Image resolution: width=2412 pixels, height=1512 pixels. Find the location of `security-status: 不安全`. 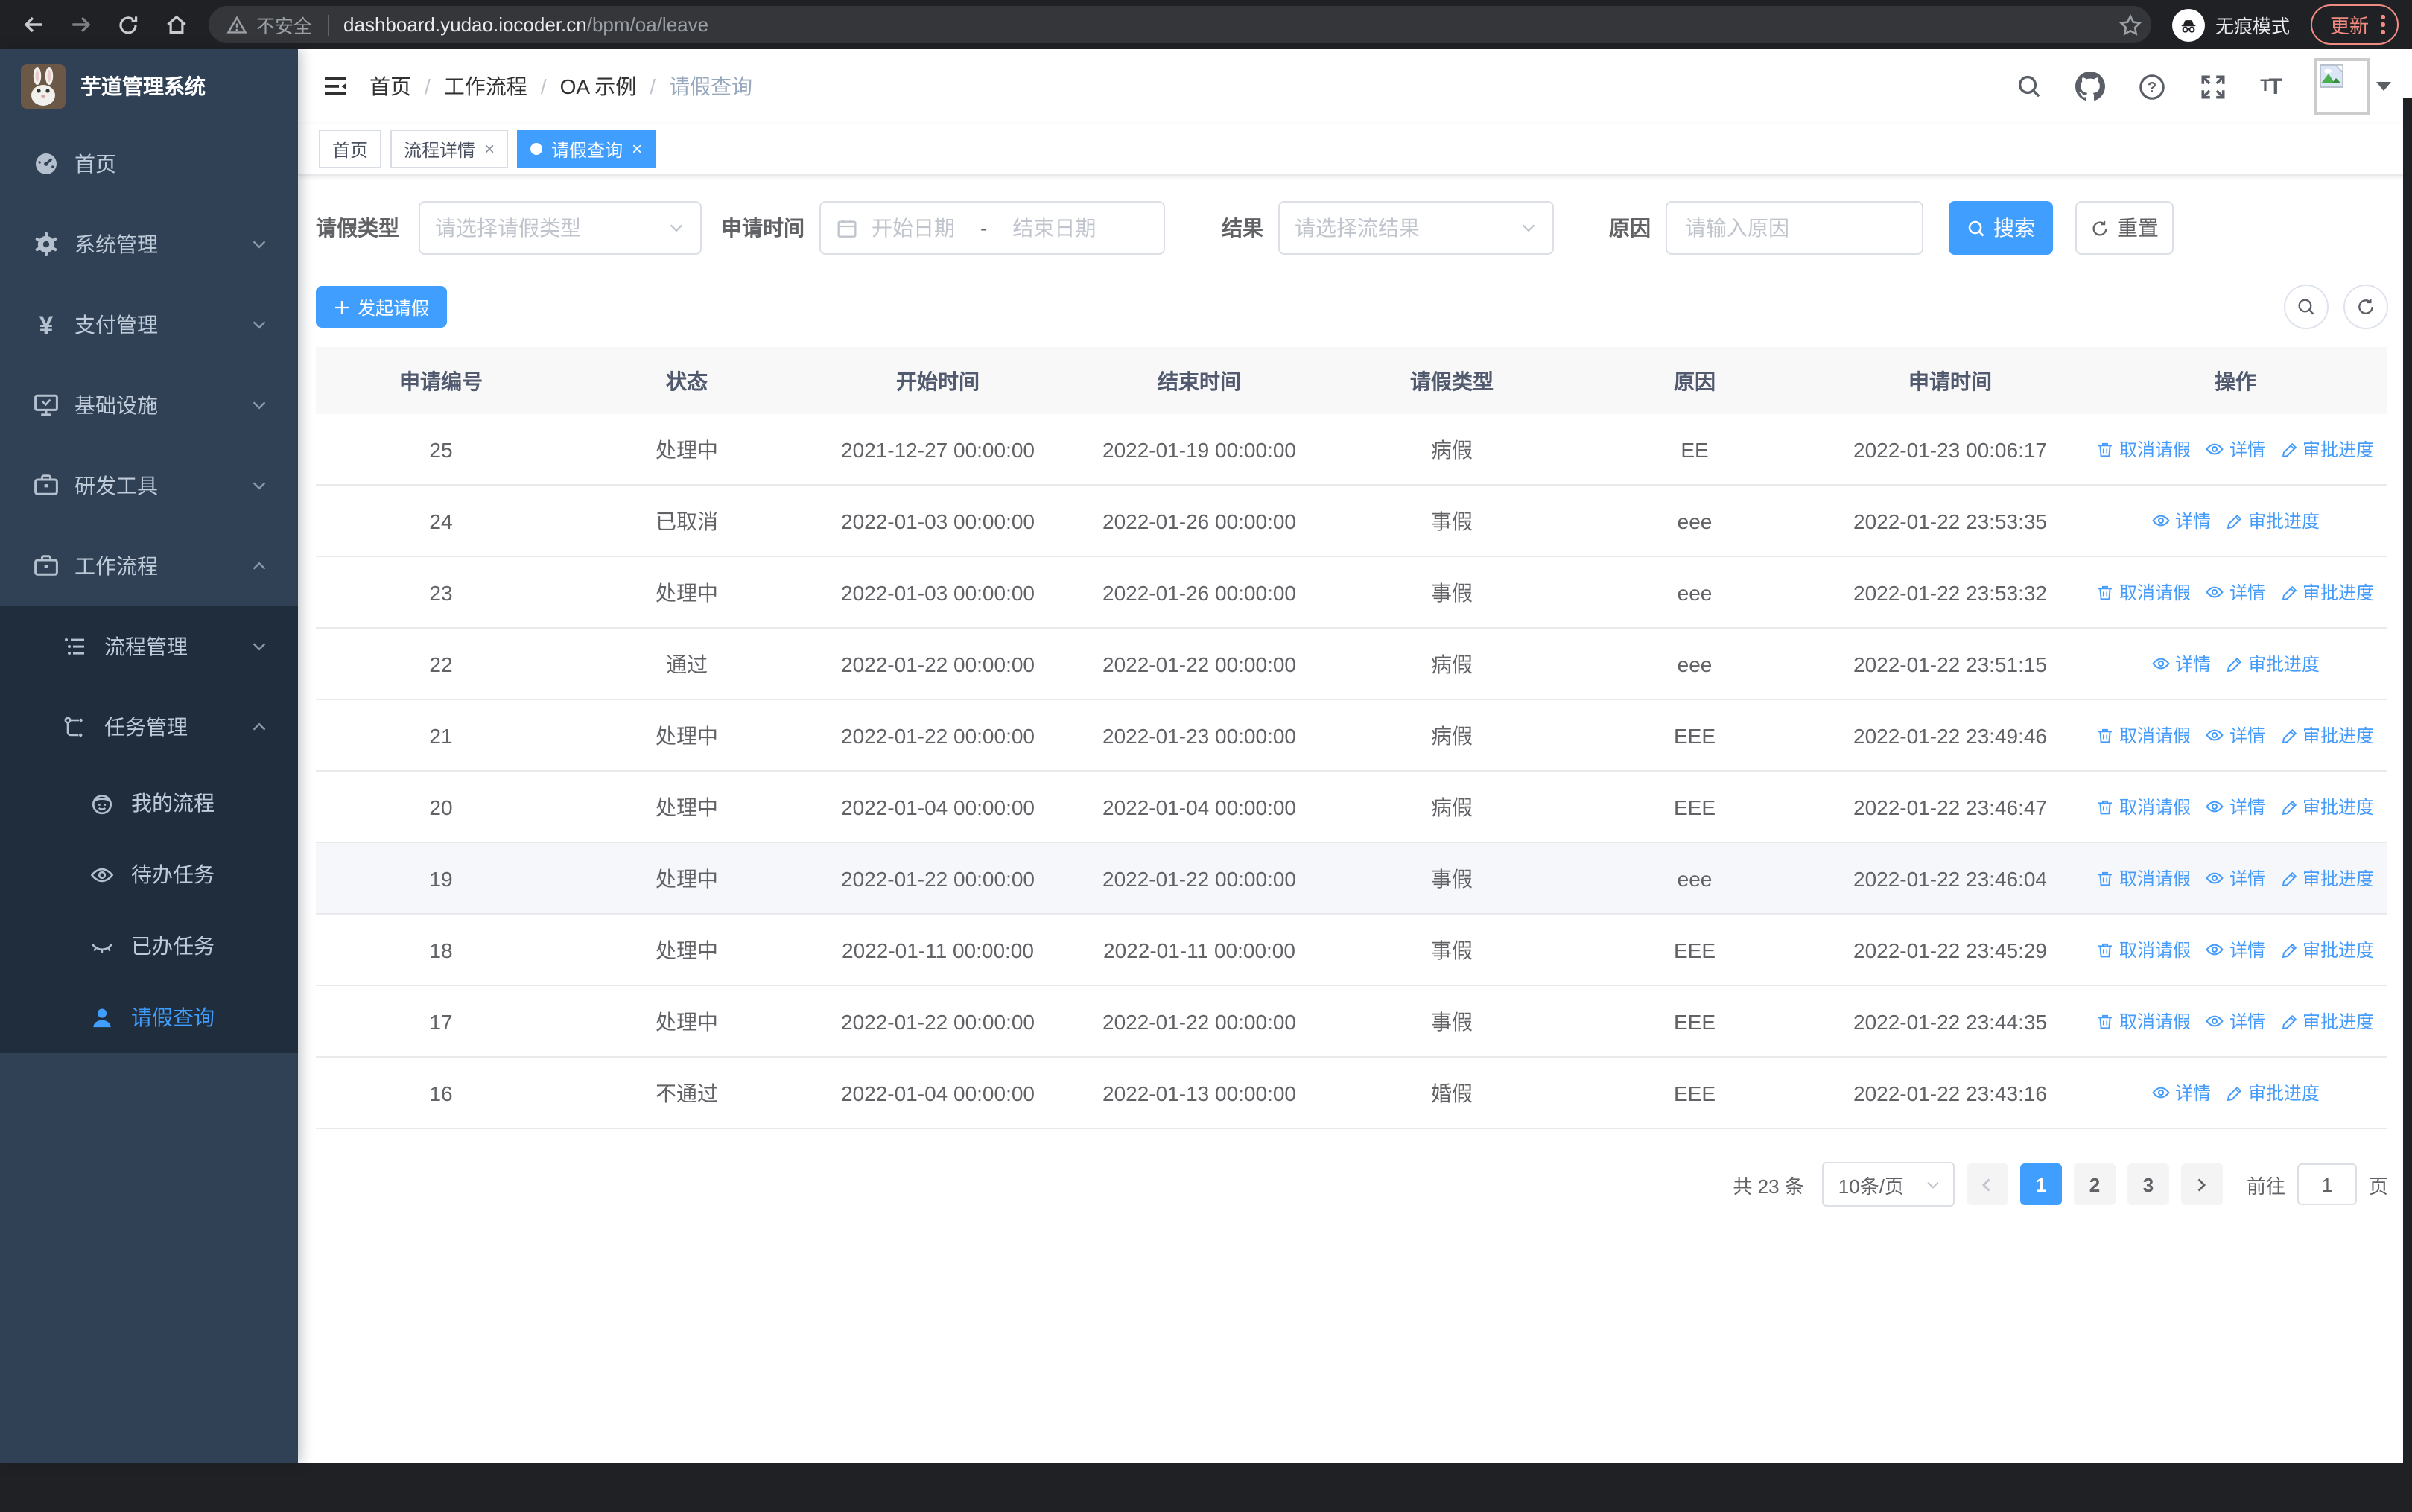

security-status: 不安全 is located at coordinates (269, 25).